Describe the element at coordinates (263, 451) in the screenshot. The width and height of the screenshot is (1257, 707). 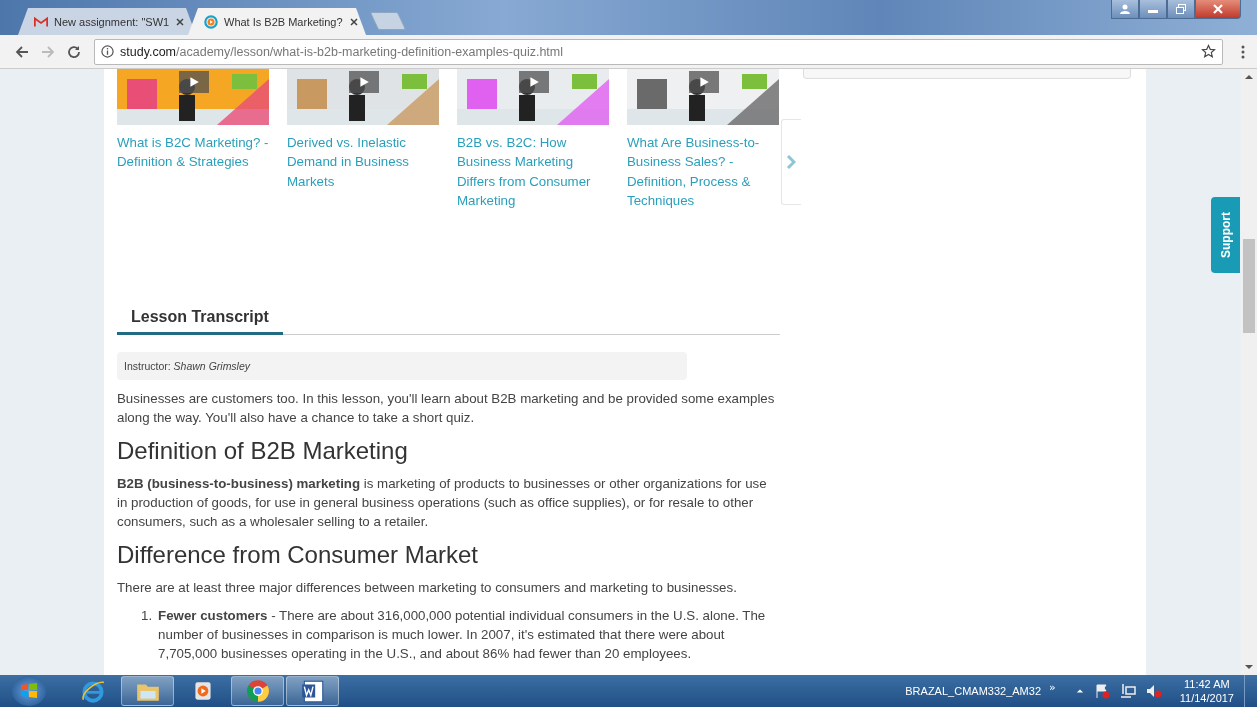
I see `section-heading: Definition of B2B Marketing` at that location.